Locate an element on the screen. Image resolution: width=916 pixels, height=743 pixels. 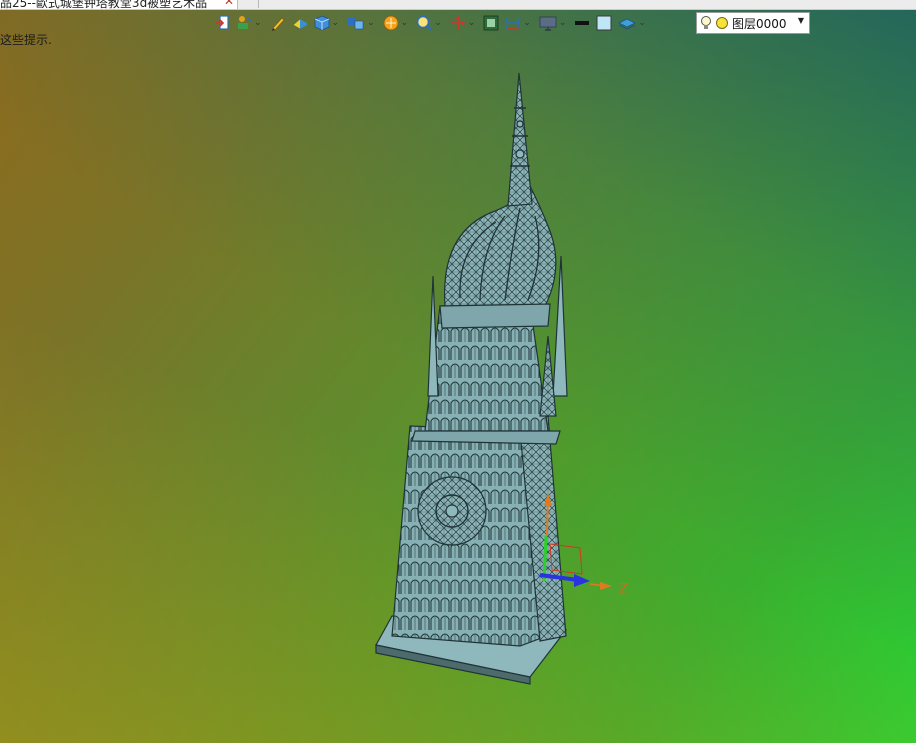
document-tab-title: 品25--歐式城堡钟塔教堂3d被塑艺术品 is located at coordinates (104, 4).